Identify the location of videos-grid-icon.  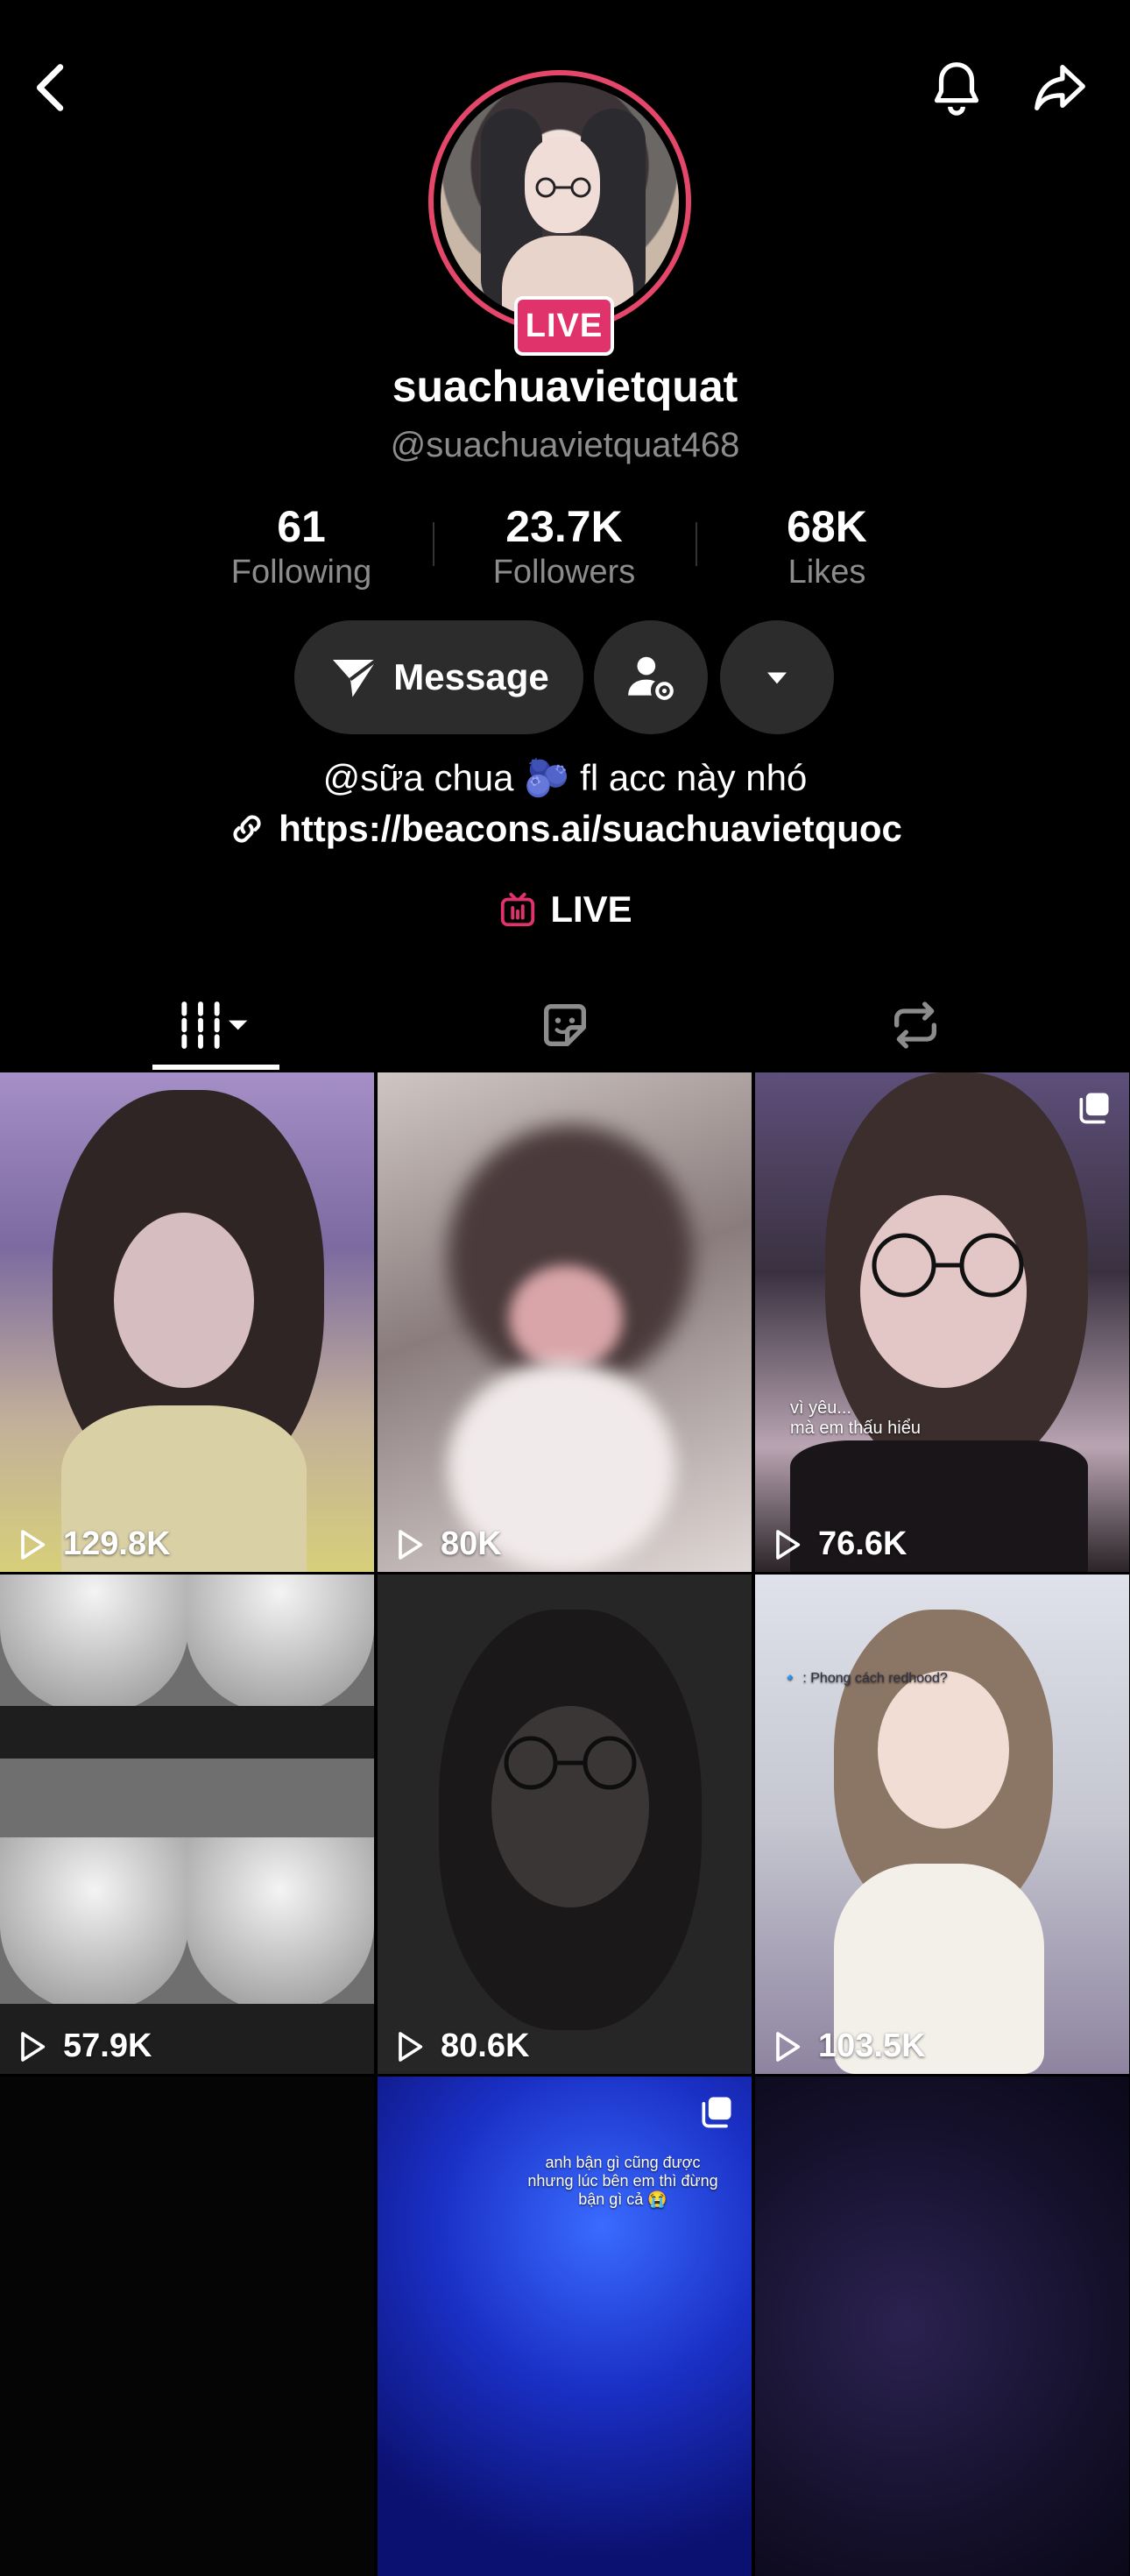
(214, 1025).